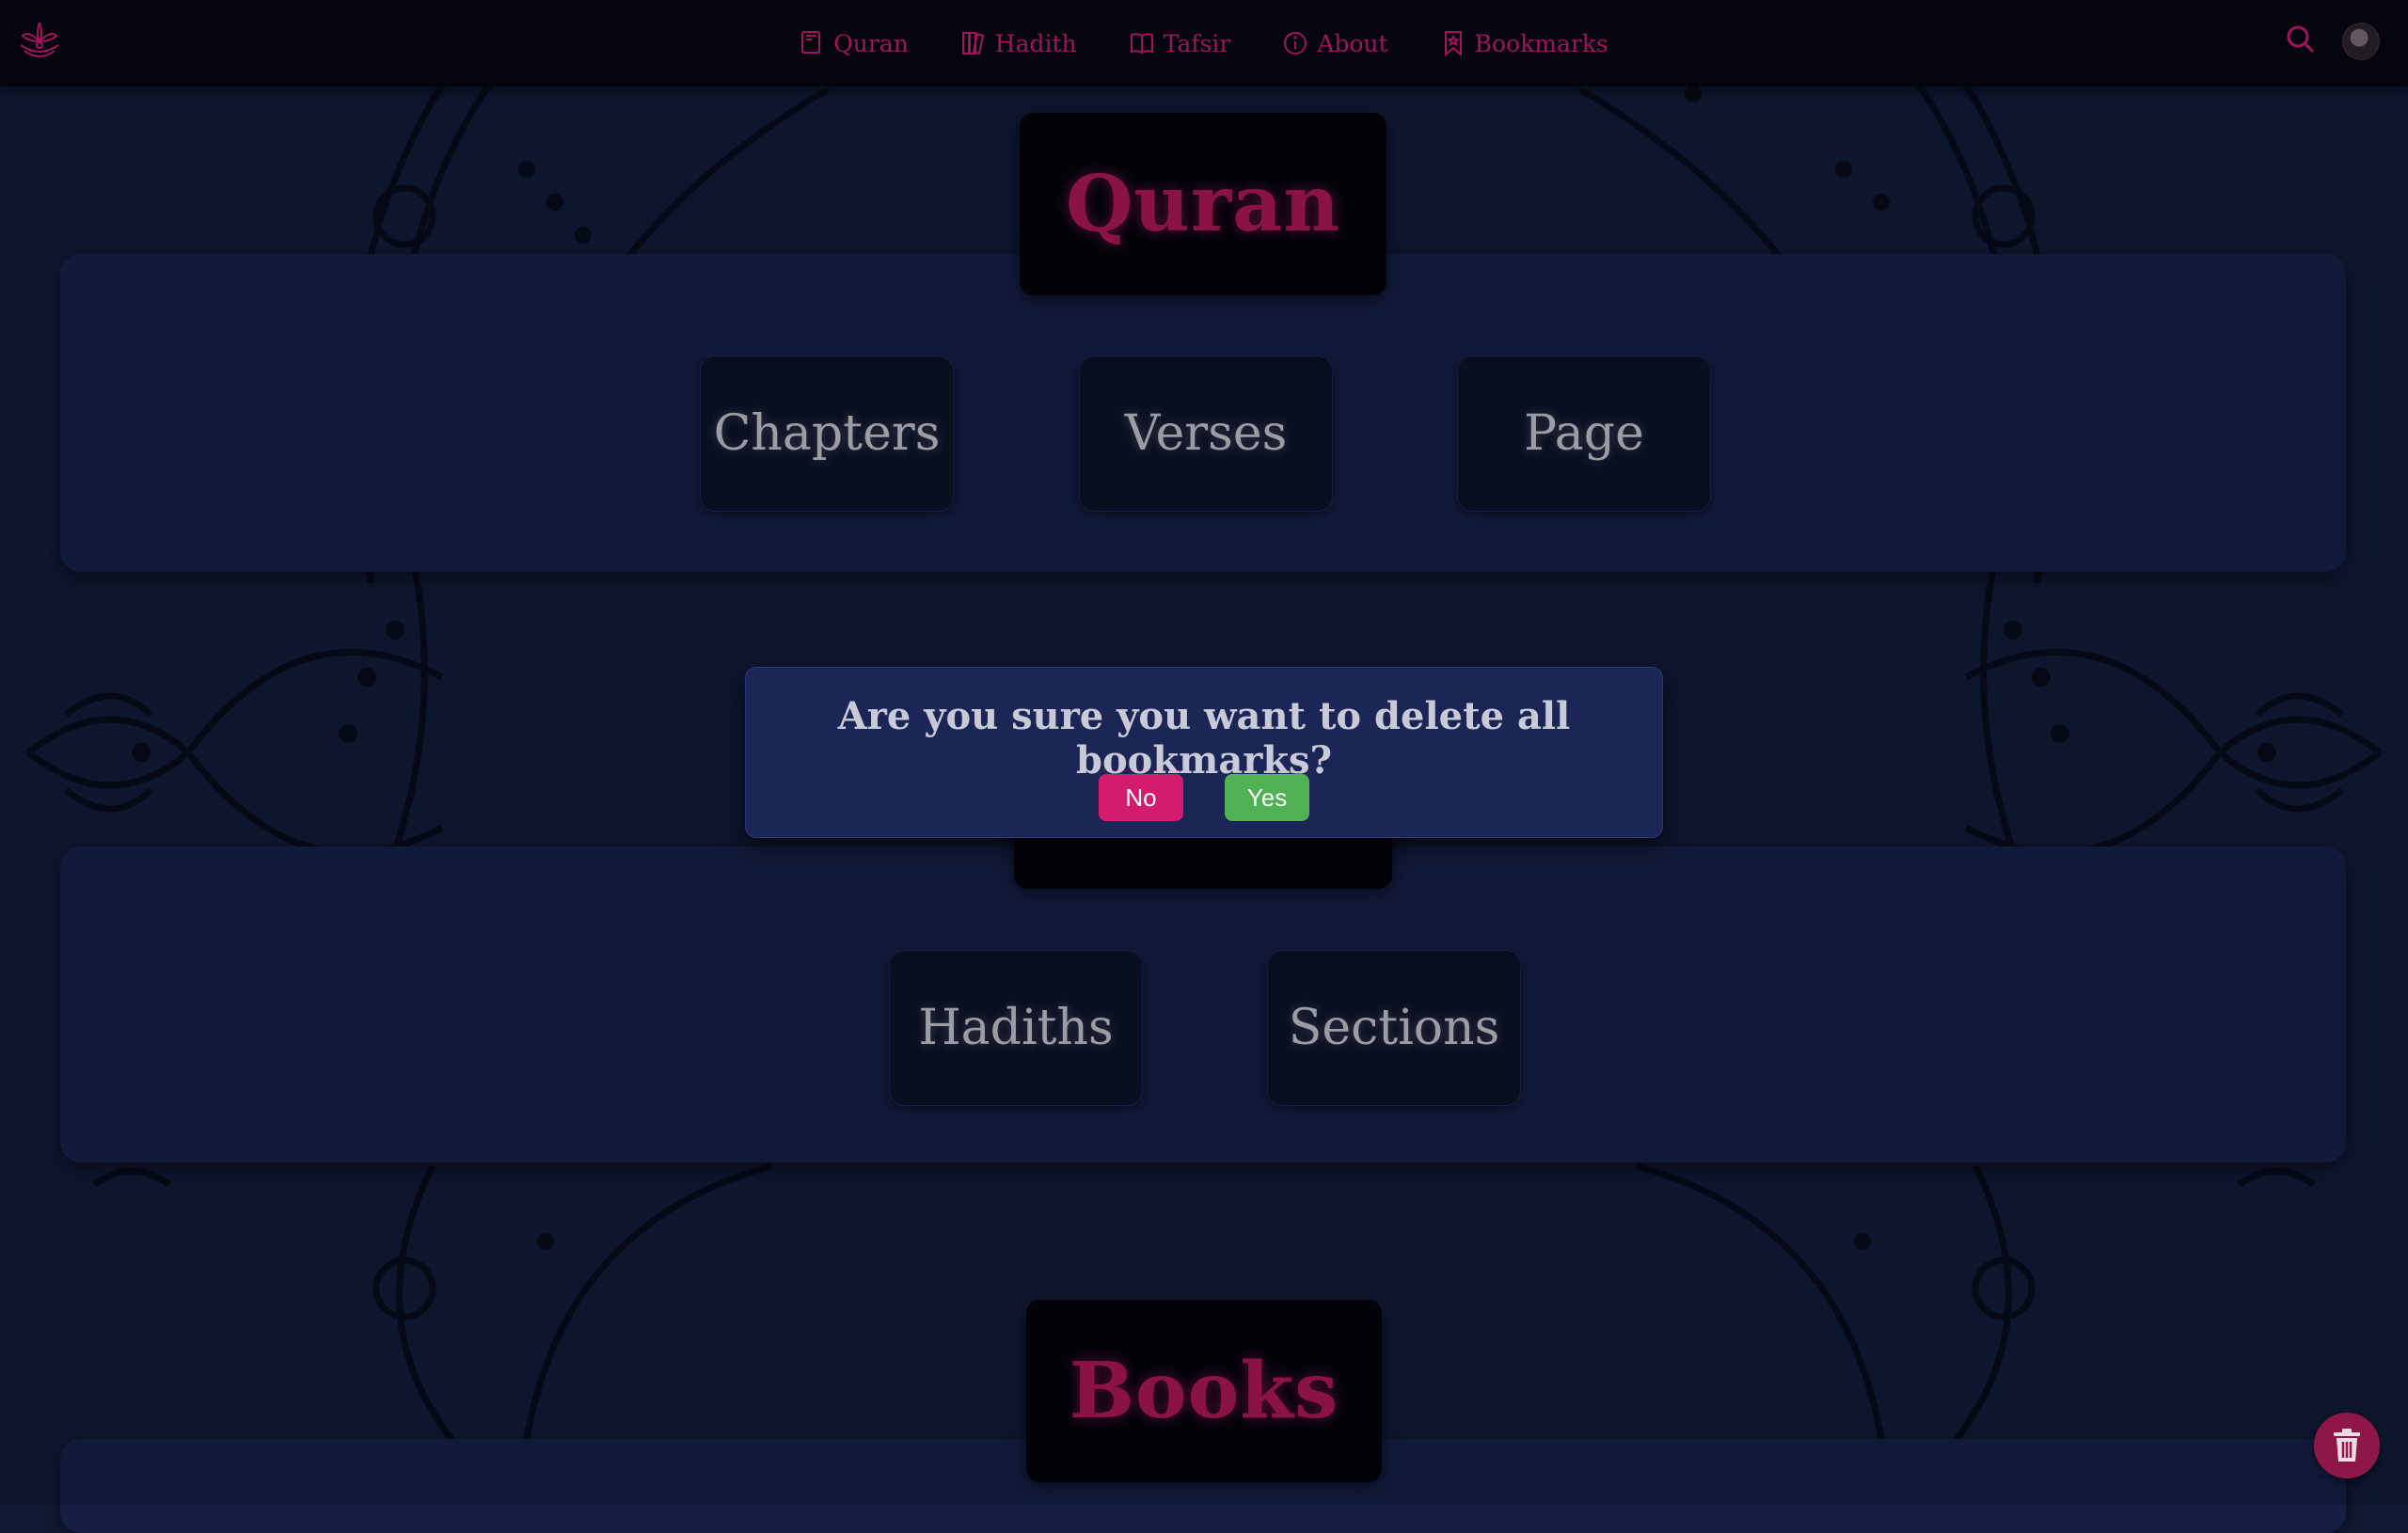 The height and width of the screenshot is (1533, 2408). What do you see at coordinates (871, 43) in the screenshot?
I see `nav-quran-label: Quran` at bounding box center [871, 43].